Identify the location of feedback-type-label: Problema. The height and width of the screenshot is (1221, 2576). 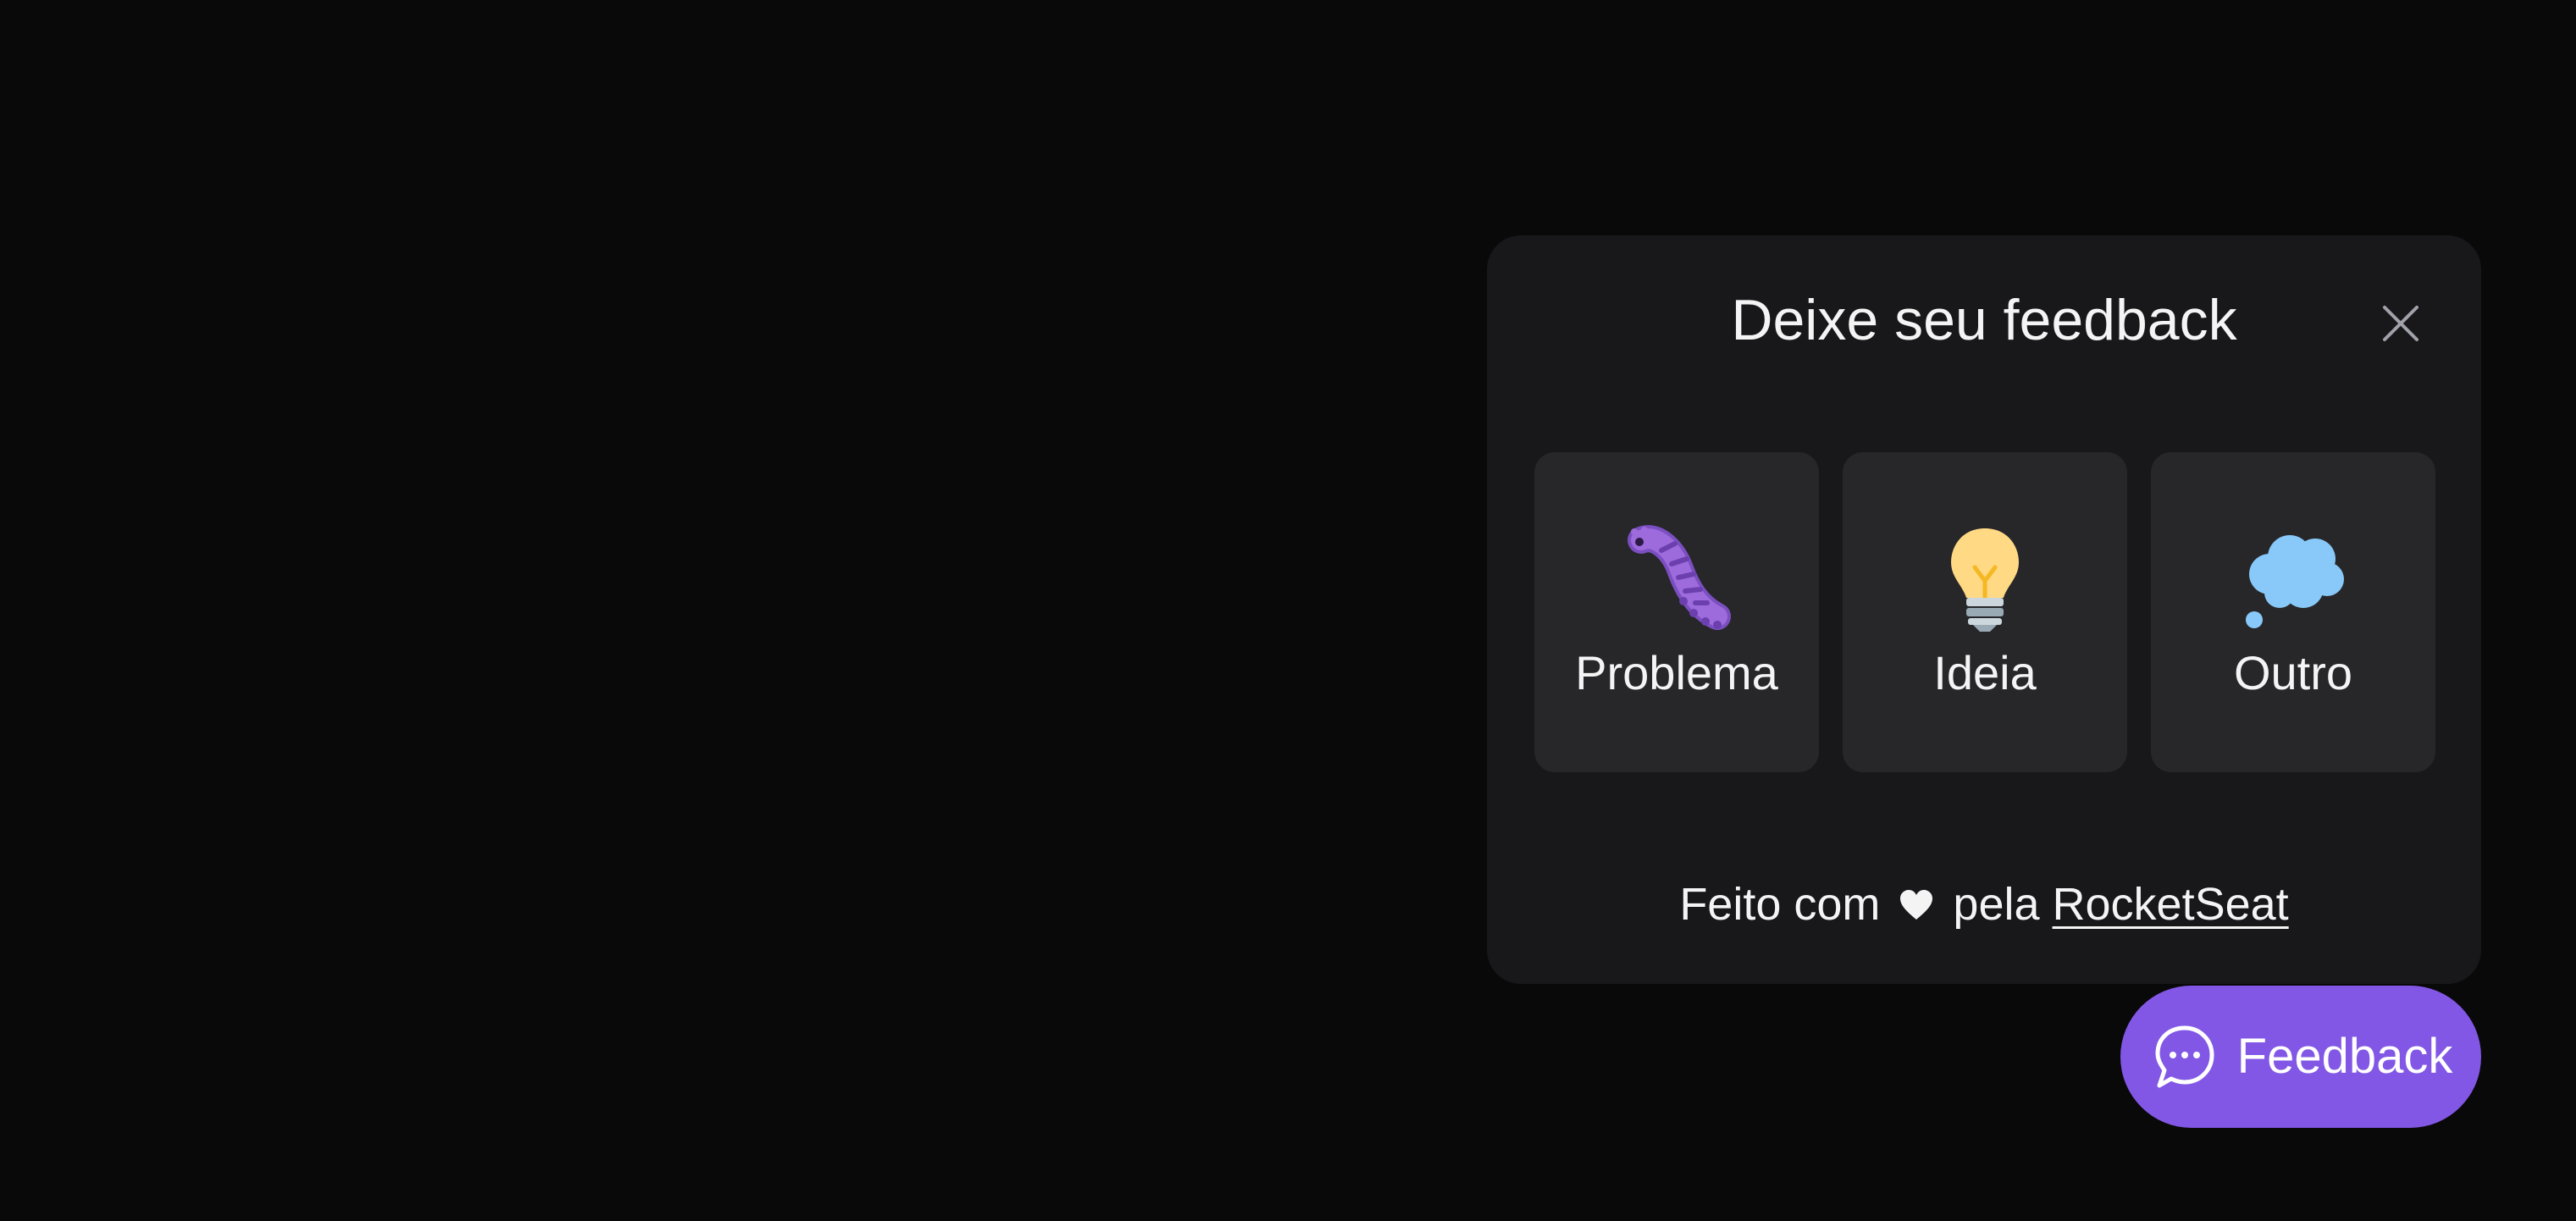
(1676, 673).